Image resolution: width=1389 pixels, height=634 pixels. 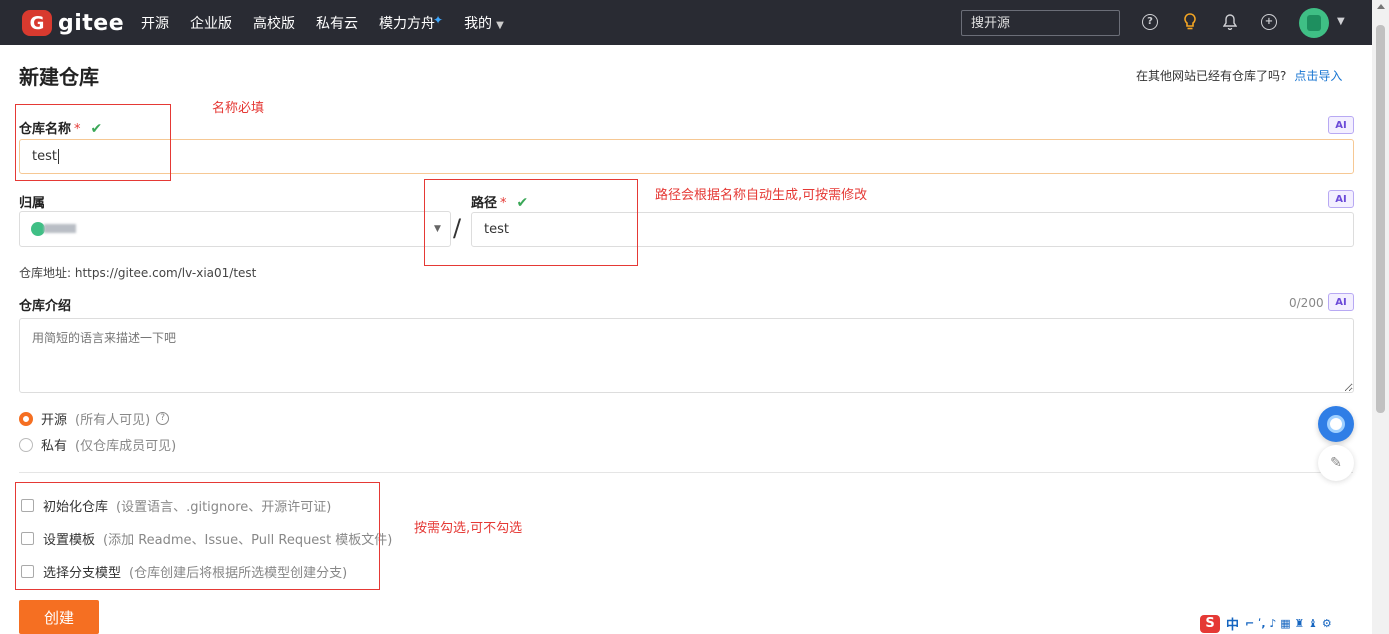 I want to click on import-link: 点击导入, so click(x=1318, y=76).